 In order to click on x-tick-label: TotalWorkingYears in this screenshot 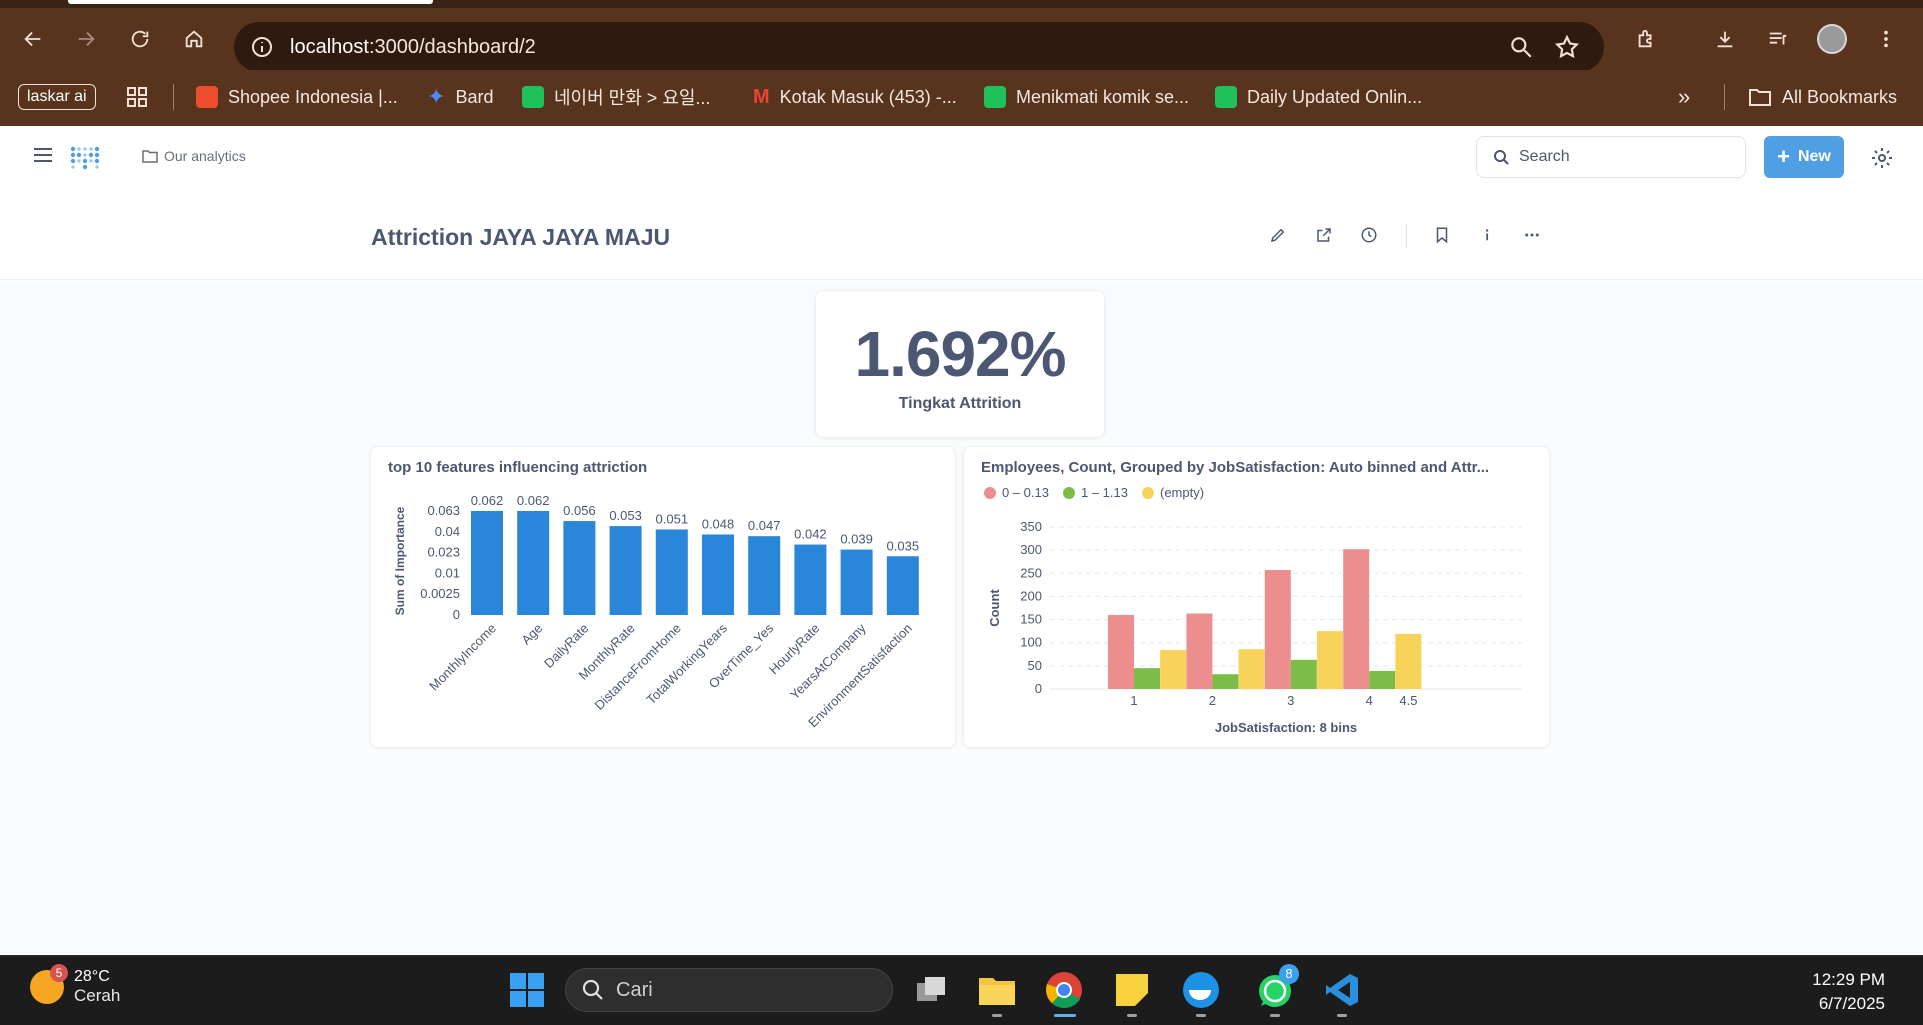, I will do `click(686, 663)`.